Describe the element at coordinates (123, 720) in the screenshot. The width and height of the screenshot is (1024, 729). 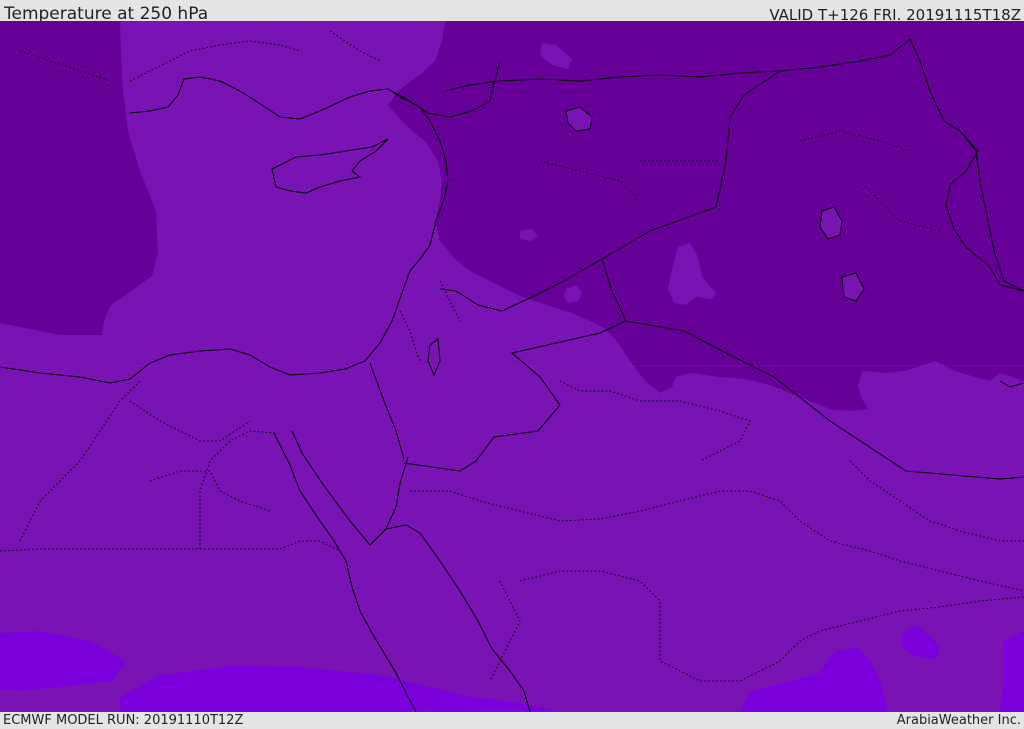
I see `model-run: ECMWF MODEL RUN: 20191110T12Z` at that location.